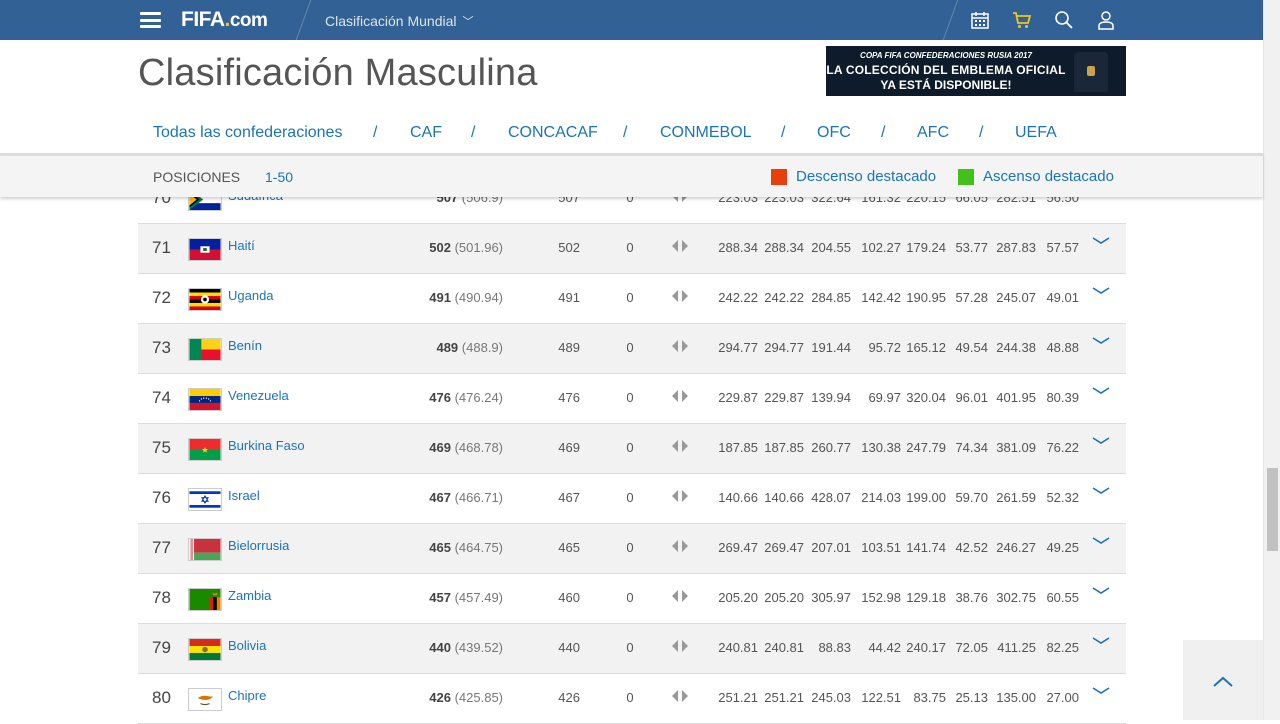 Image resolution: width=1280 pixels, height=724 pixels. What do you see at coordinates (1016, 397) in the screenshot?
I see `score-value: 401.95` at bounding box center [1016, 397].